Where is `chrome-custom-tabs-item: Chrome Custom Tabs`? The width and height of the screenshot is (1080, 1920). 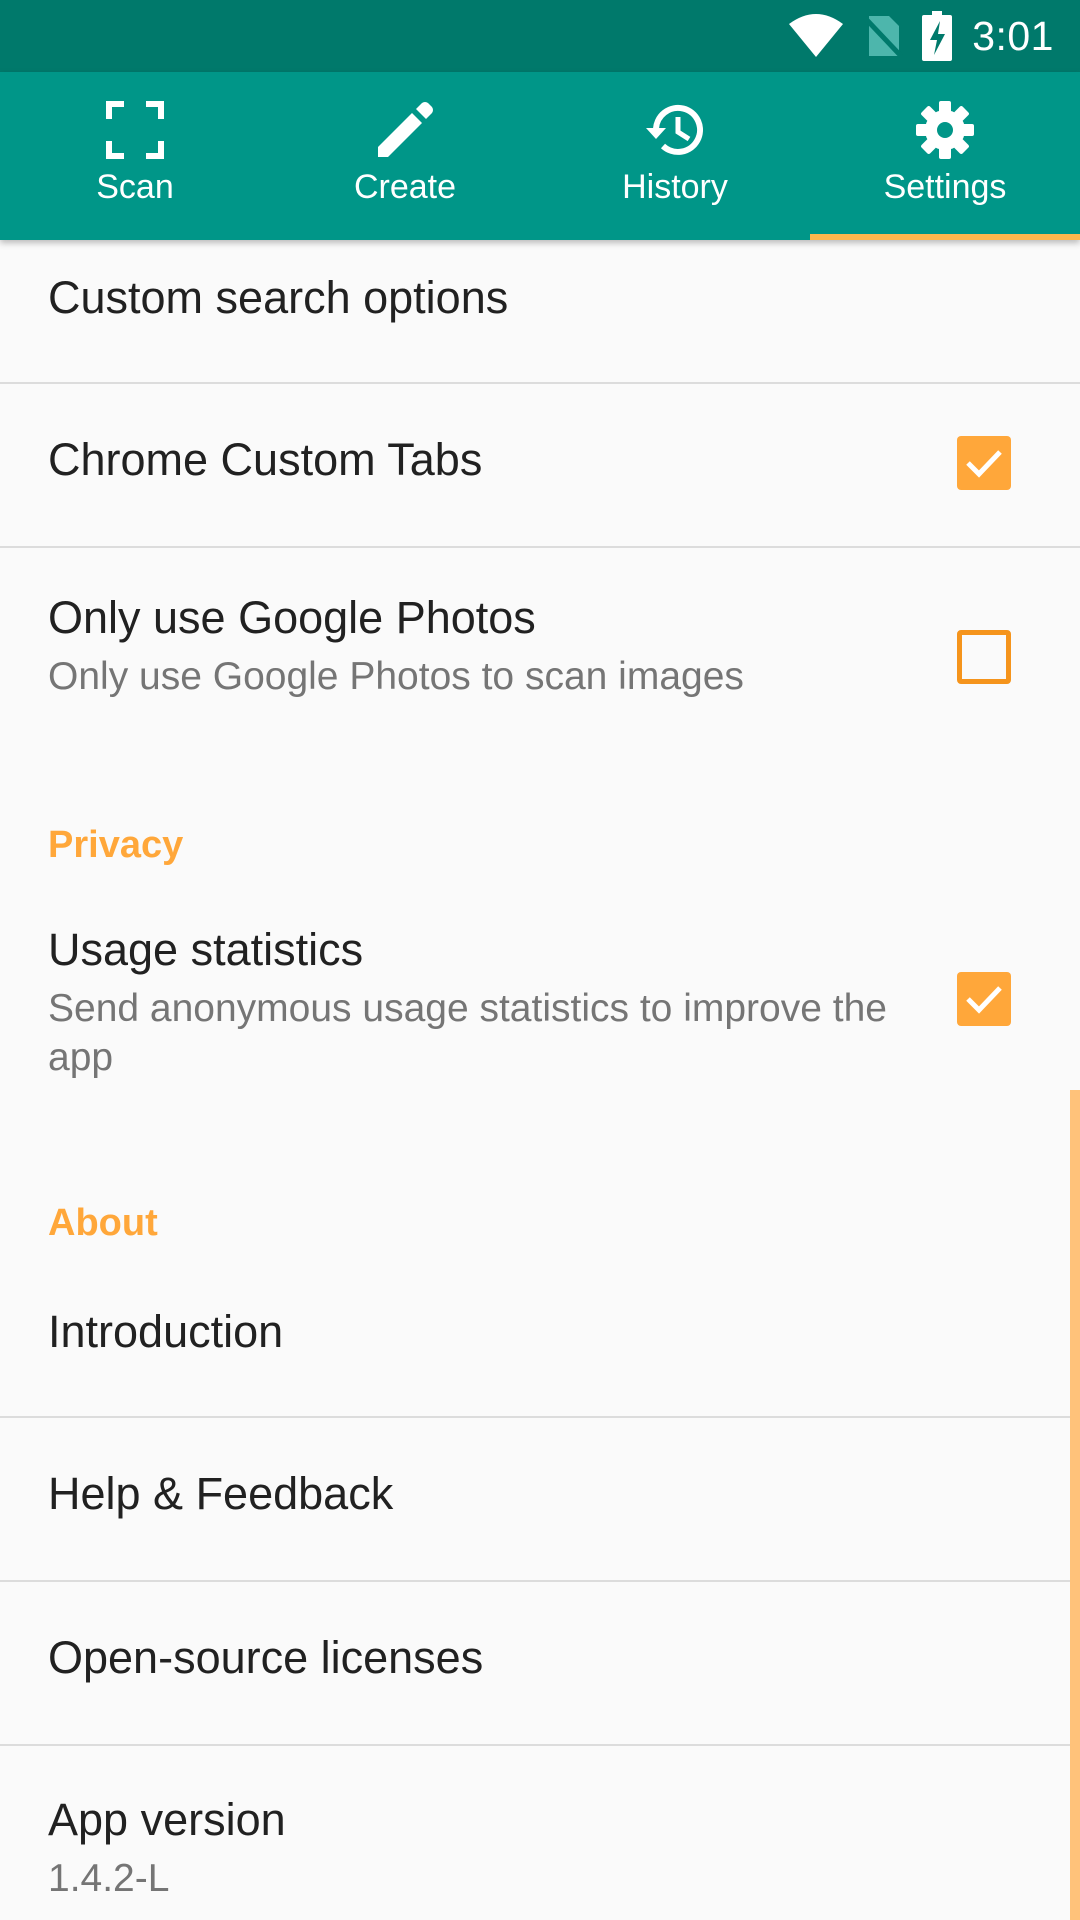 chrome-custom-tabs-item: Chrome Custom Tabs is located at coordinates (540, 465).